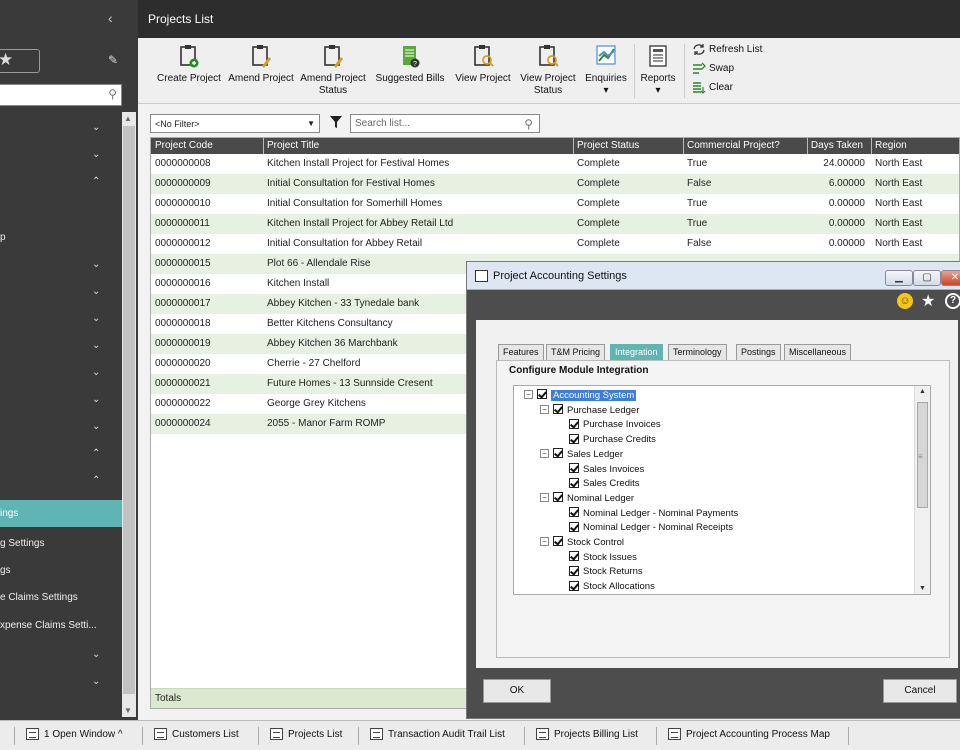 This screenshot has width=960, height=750. What do you see at coordinates (927, 278) in the screenshot?
I see `maximize-button: ▢` at bounding box center [927, 278].